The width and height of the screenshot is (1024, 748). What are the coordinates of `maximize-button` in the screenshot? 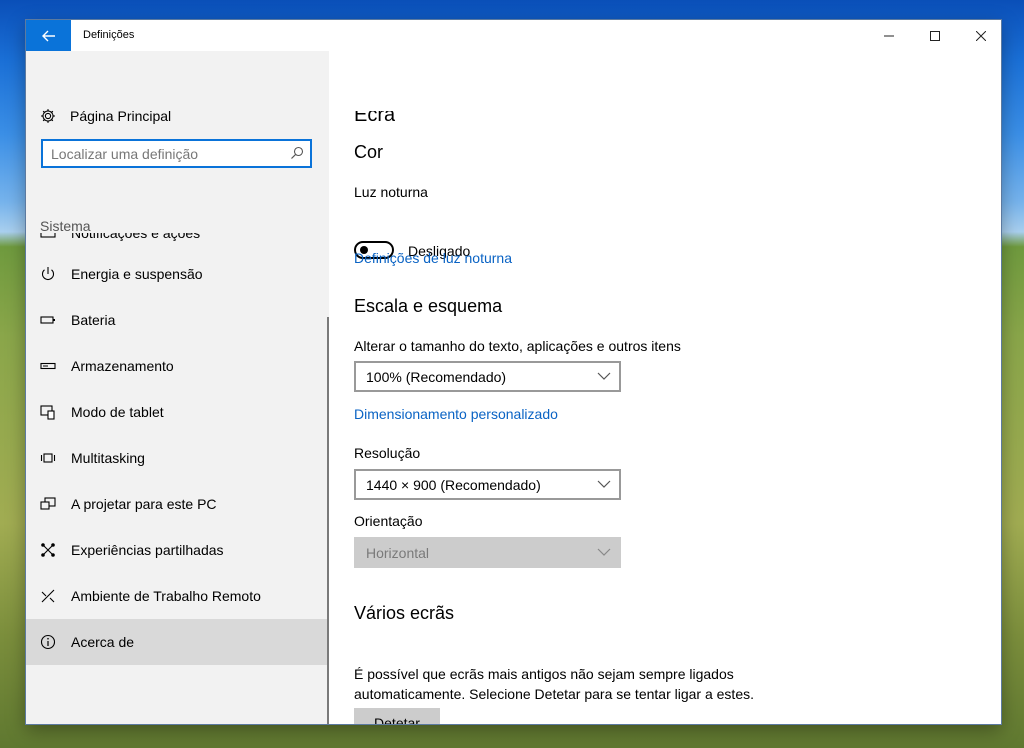 It's located at (935, 35).